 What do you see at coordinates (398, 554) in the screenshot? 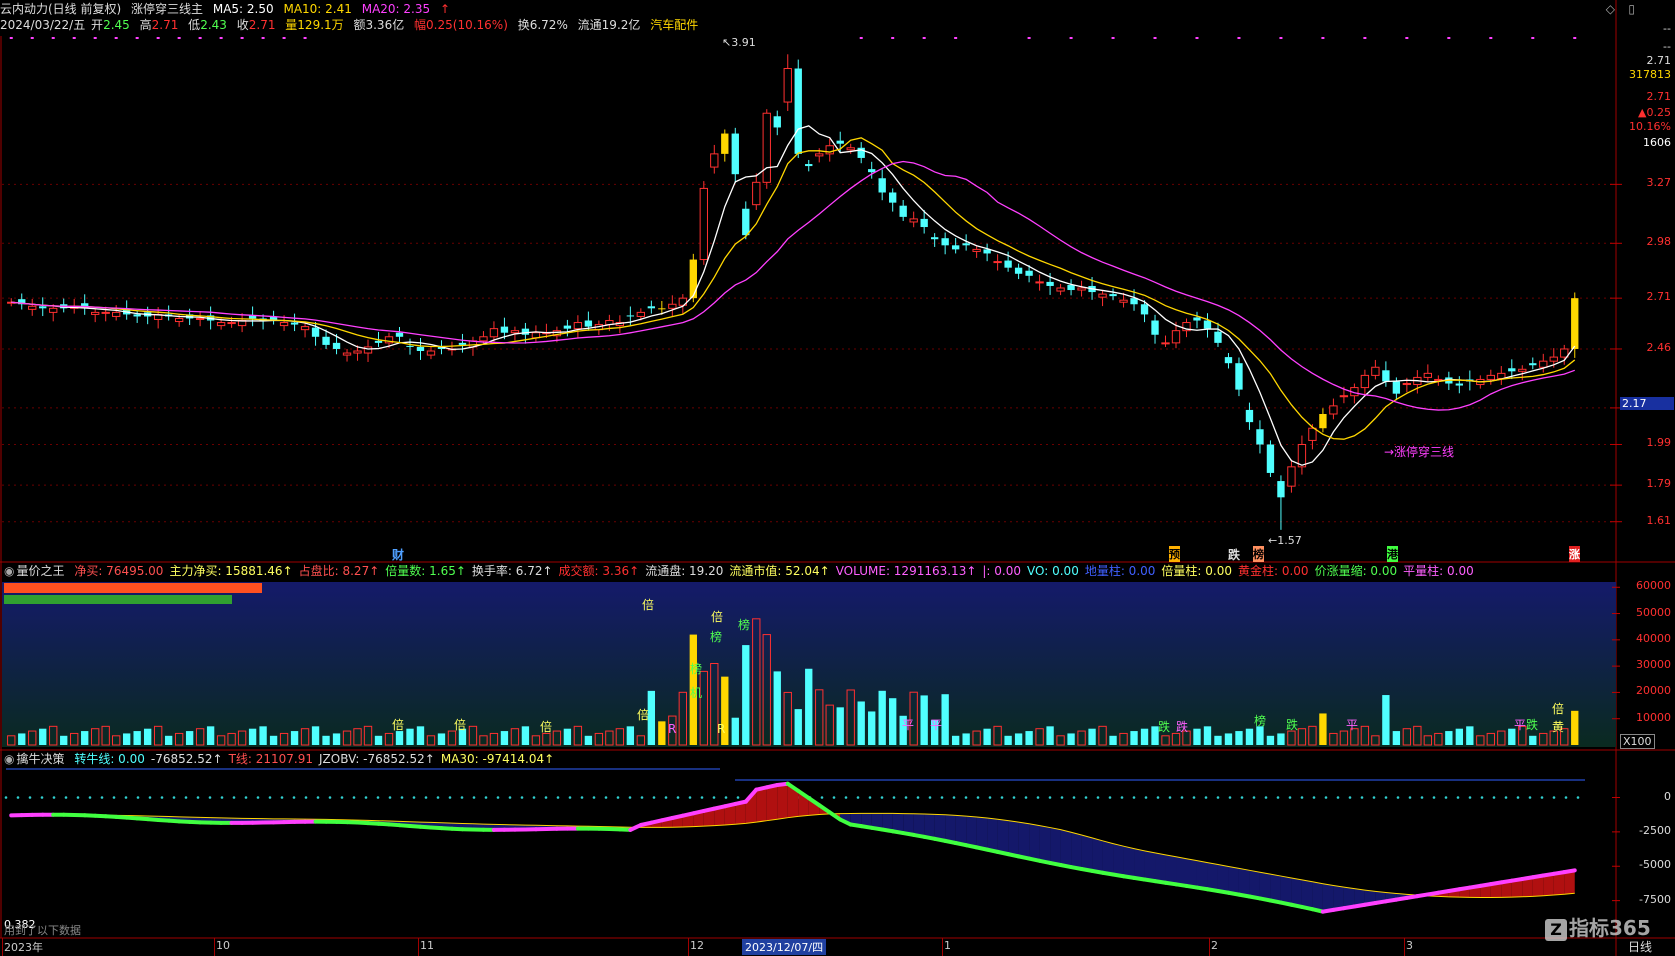
I see `signal-cai: 财` at bounding box center [398, 554].